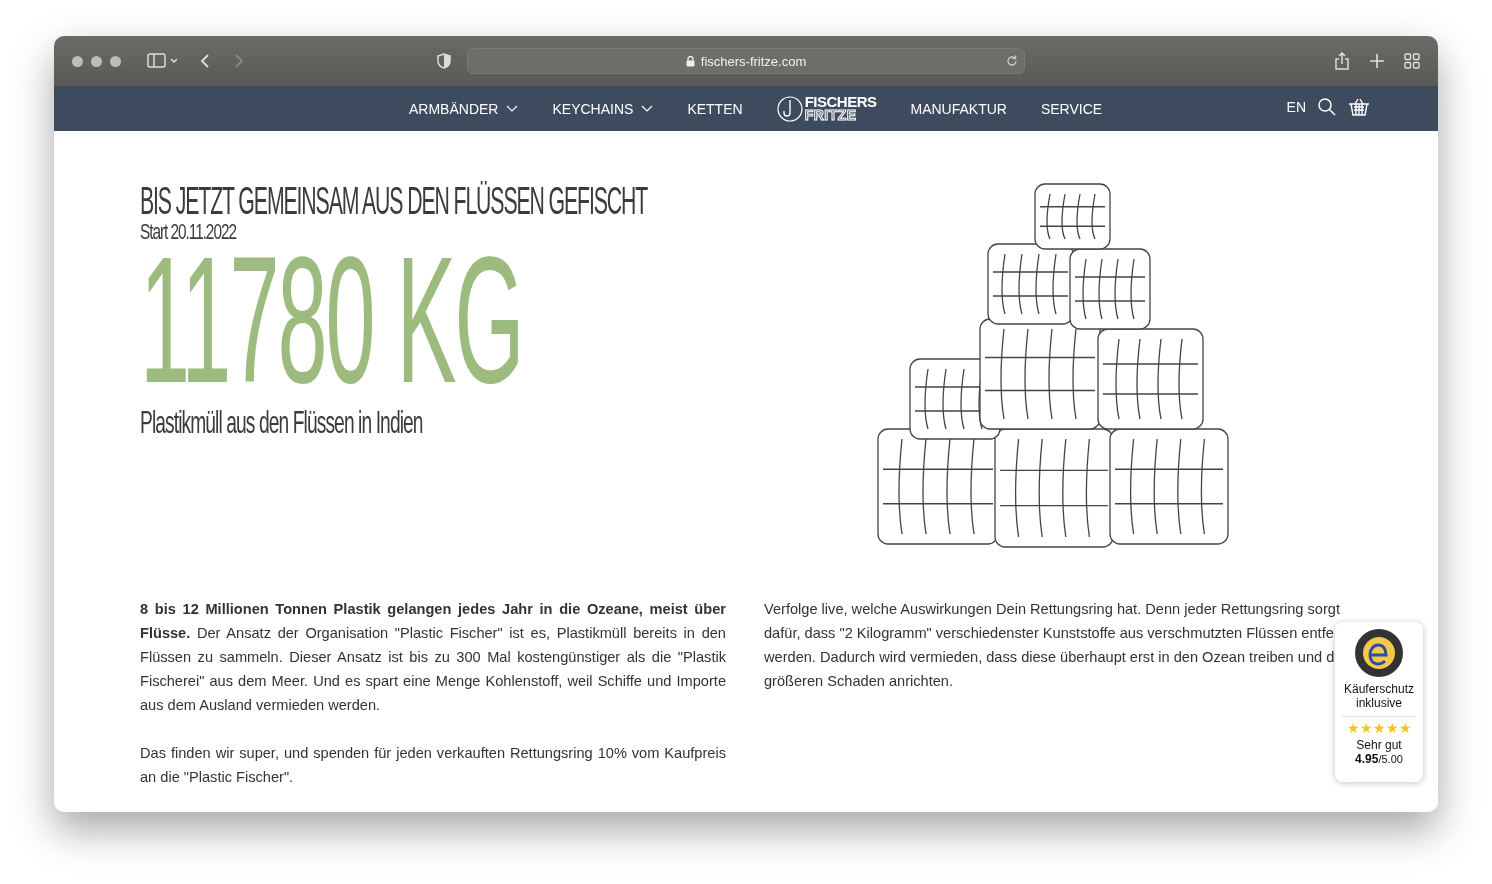 This screenshot has height=884, width=1492. Describe the element at coordinates (603, 108) in the screenshot. I see `nav-link: KEYCHAINS` at that location.